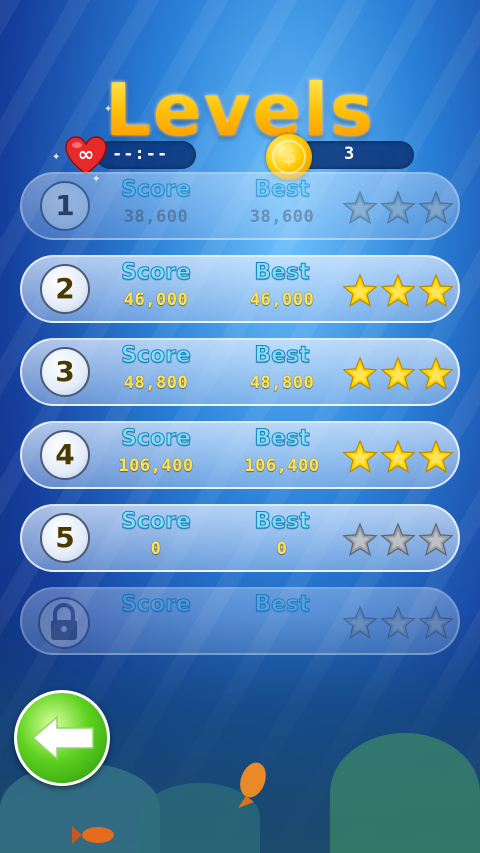  I want to click on best-value: 106,400, so click(282, 466).